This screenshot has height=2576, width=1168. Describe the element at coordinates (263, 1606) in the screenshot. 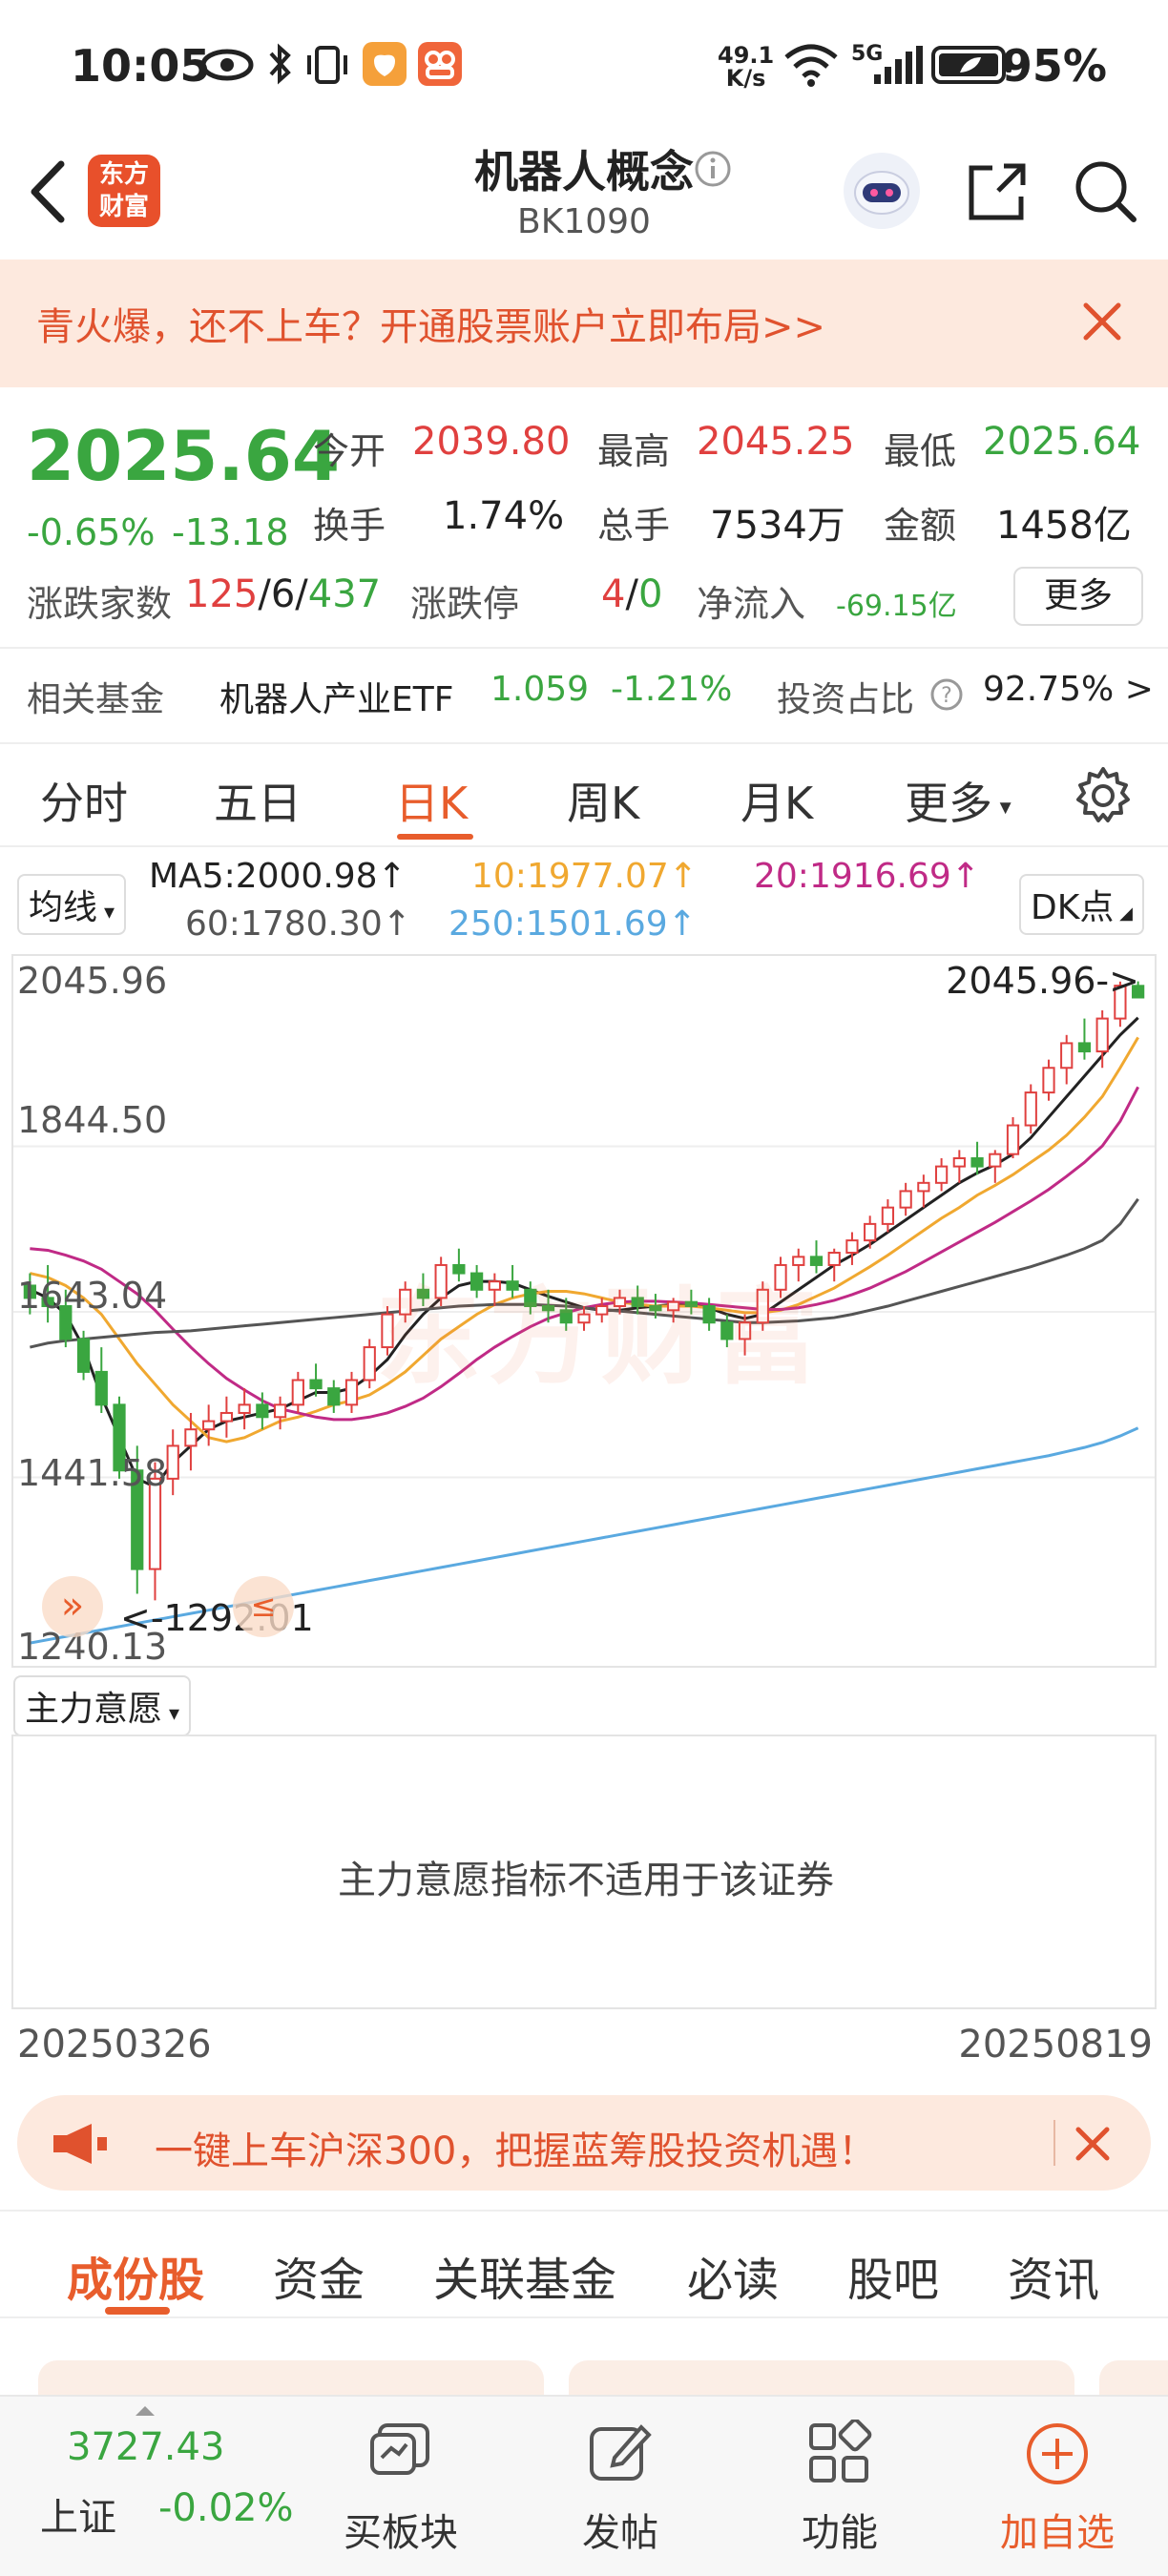

I see `shortcut-button: ≤` at that location.